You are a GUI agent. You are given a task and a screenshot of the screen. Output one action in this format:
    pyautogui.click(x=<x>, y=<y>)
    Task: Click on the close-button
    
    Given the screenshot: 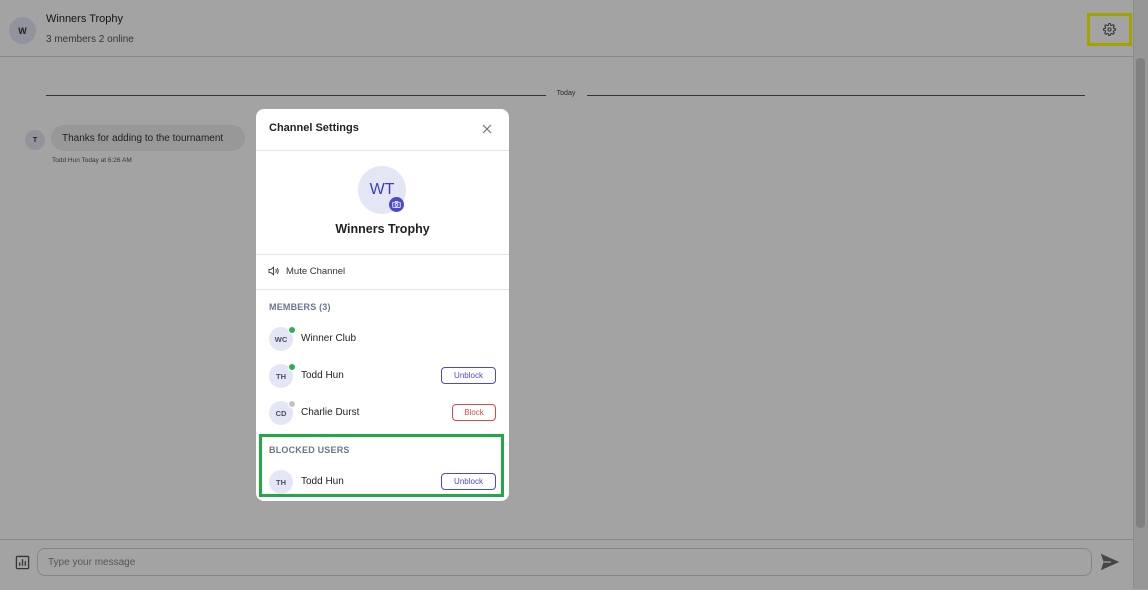 What is the action you would take?
    pyautogui.click(x=487, y=129)
    